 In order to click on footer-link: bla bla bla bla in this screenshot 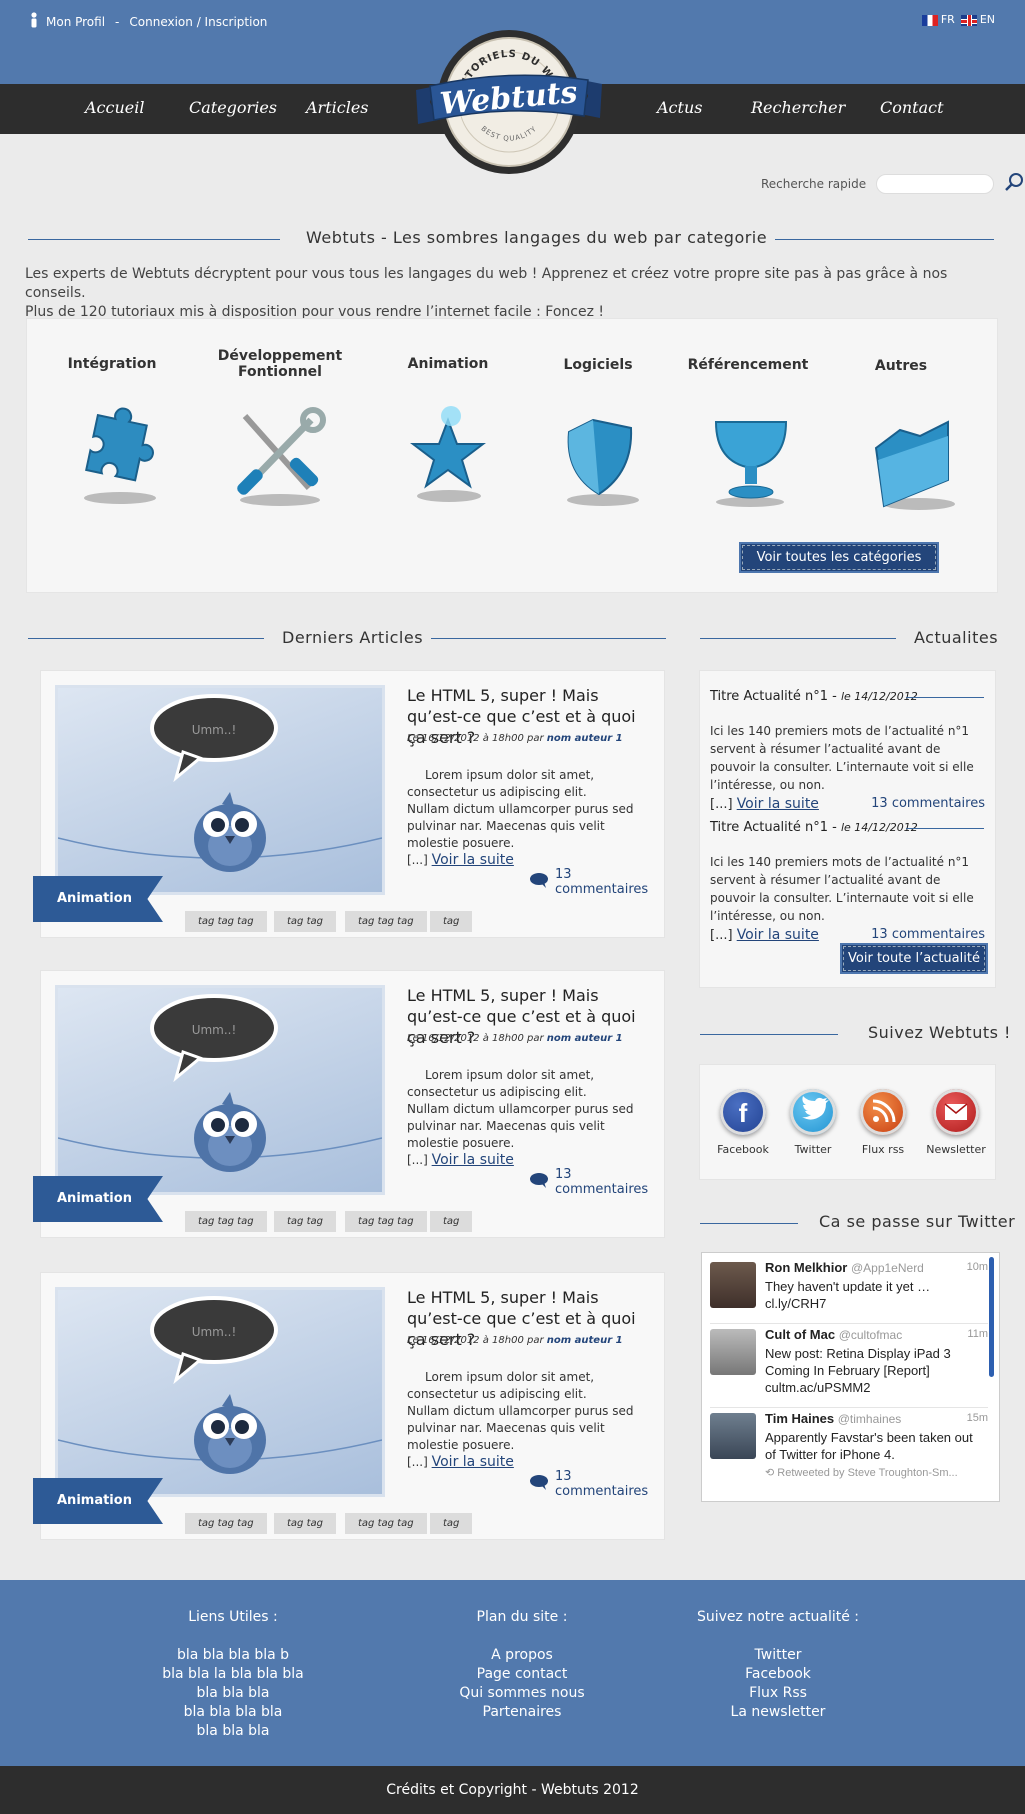, I will do `click(233, 1712)`.